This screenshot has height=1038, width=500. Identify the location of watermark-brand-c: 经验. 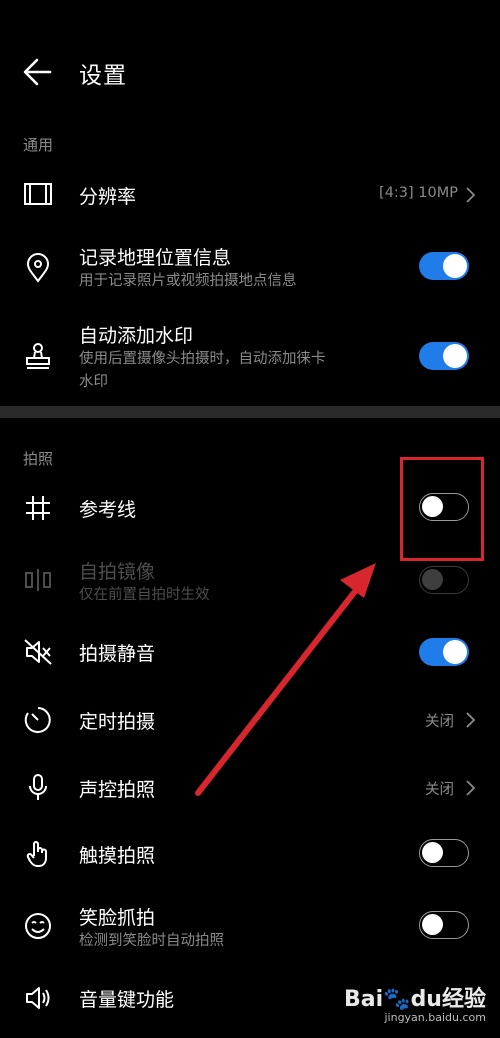
(463, 999).